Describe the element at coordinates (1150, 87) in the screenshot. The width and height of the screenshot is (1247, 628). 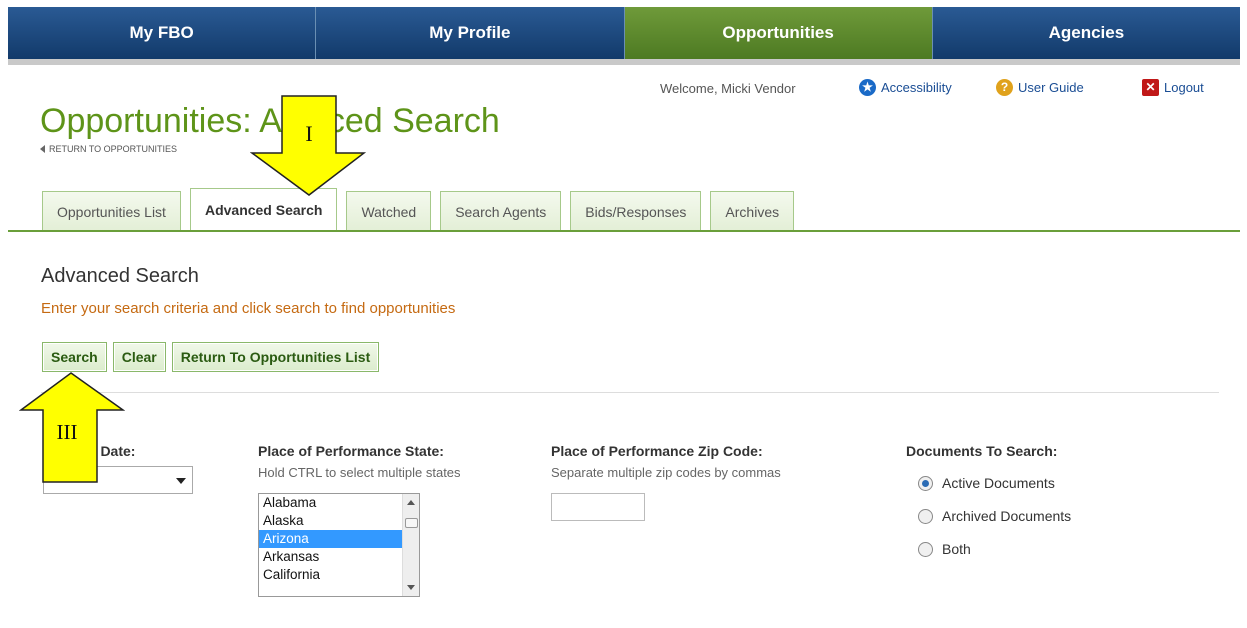
I see `close-icon: ✕` at that location.